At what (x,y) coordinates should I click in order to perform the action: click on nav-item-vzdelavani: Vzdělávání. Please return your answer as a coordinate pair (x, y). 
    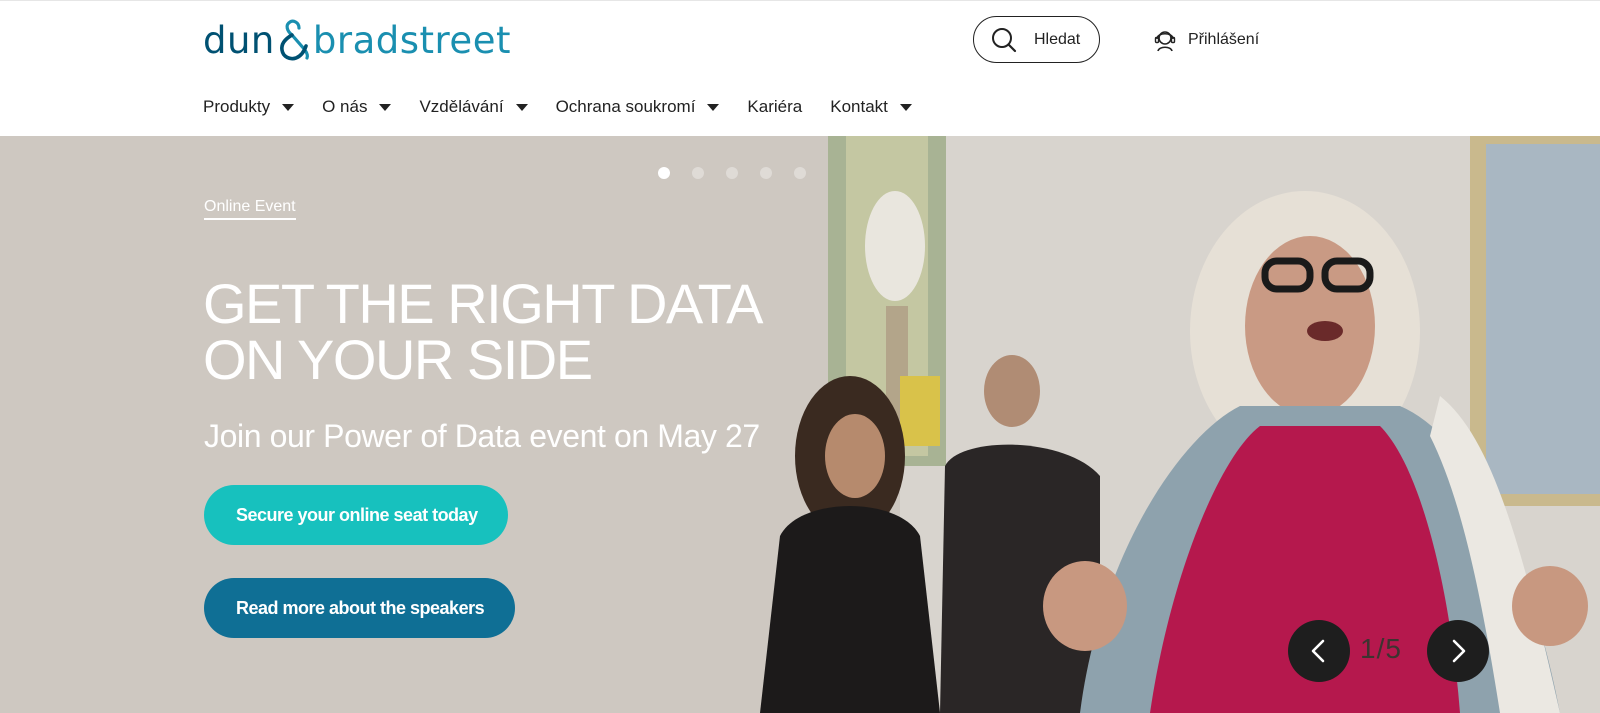
    Looking at the image, I should click on (473, 107).